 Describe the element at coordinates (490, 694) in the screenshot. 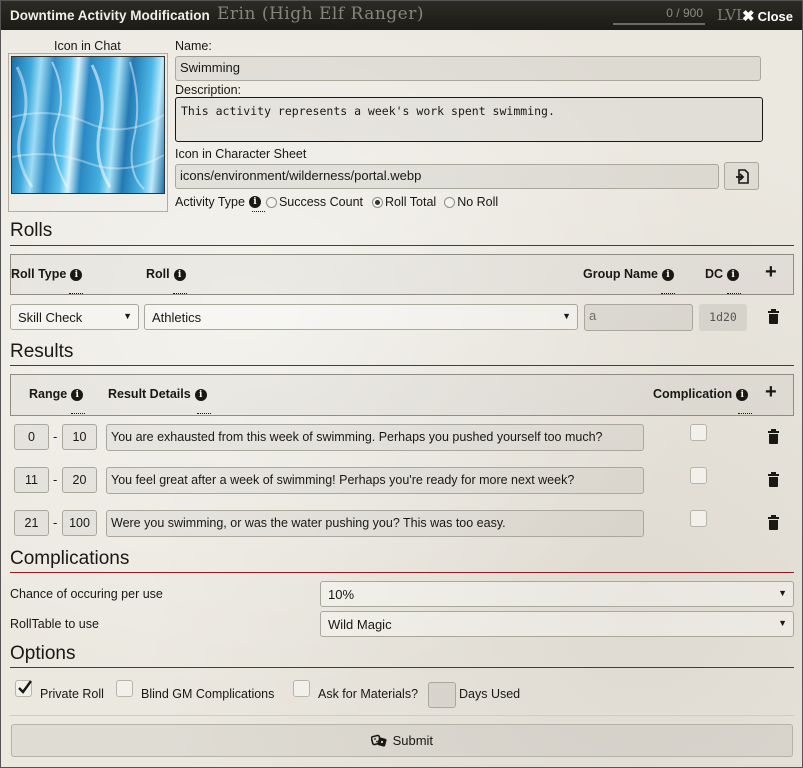

I see `days-used-label: Days Used` at that location.